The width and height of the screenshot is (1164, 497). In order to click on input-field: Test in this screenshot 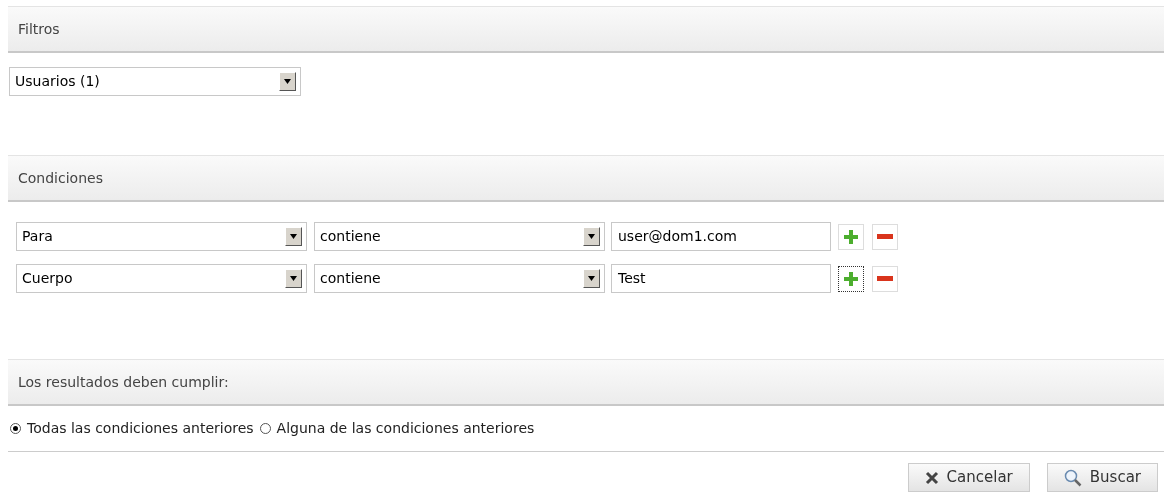, I will do `click(721, 278)`.